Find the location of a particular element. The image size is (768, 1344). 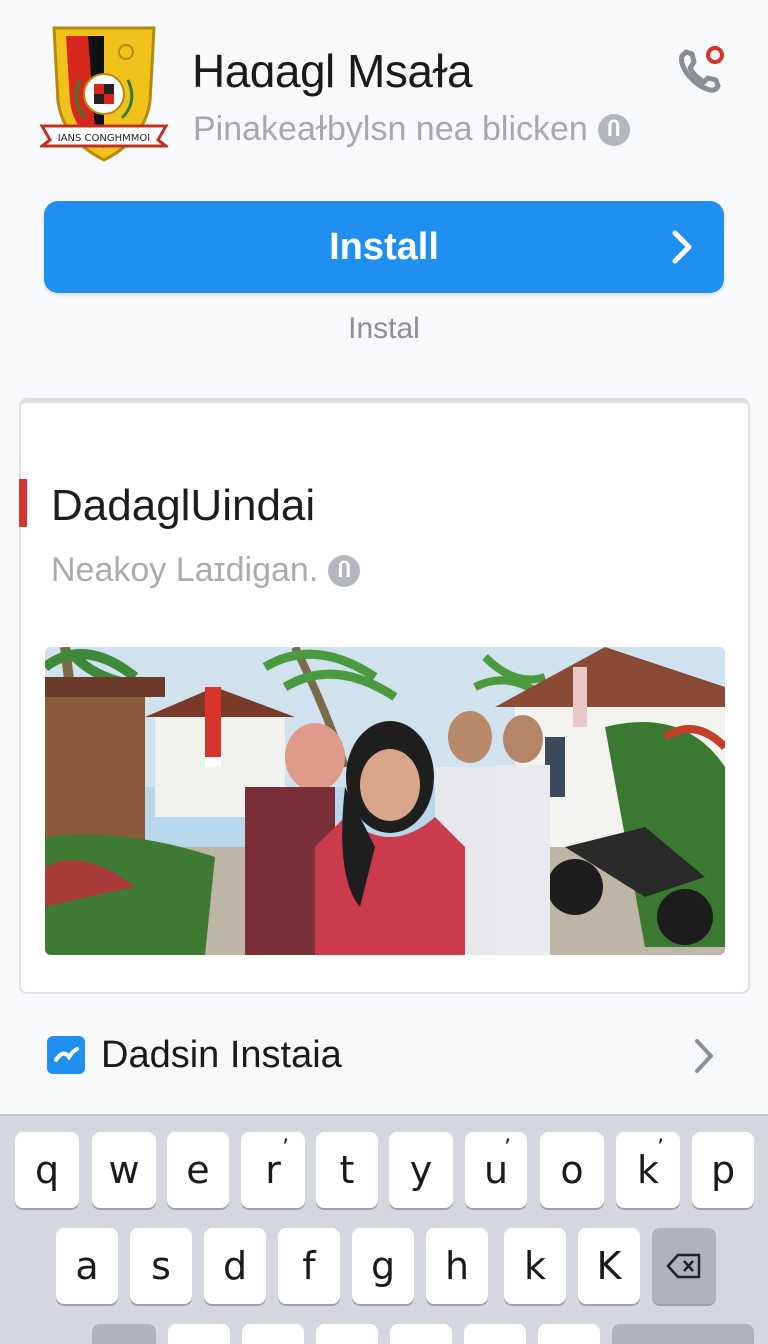

key-label: w is located at coordinates (124, 1170).